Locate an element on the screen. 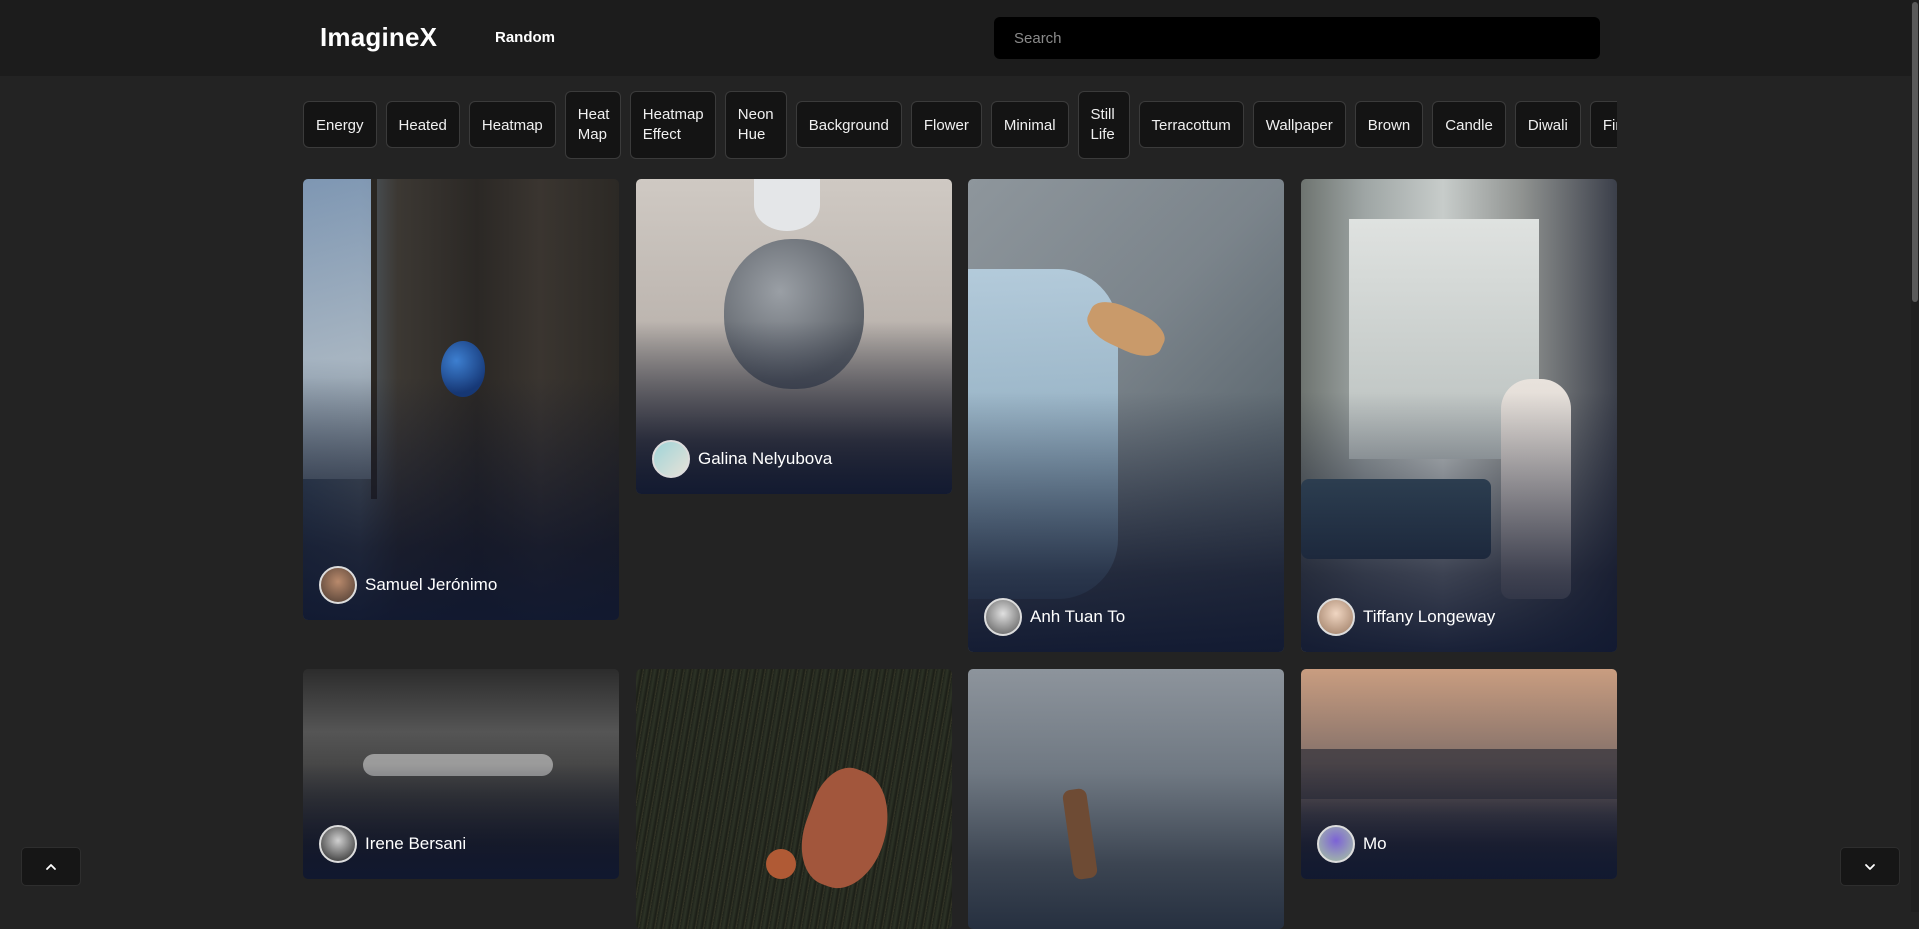 The height and width of the screenshot is (929, 1919). tag-candle: Candle is located at coordinates (1469, 124).